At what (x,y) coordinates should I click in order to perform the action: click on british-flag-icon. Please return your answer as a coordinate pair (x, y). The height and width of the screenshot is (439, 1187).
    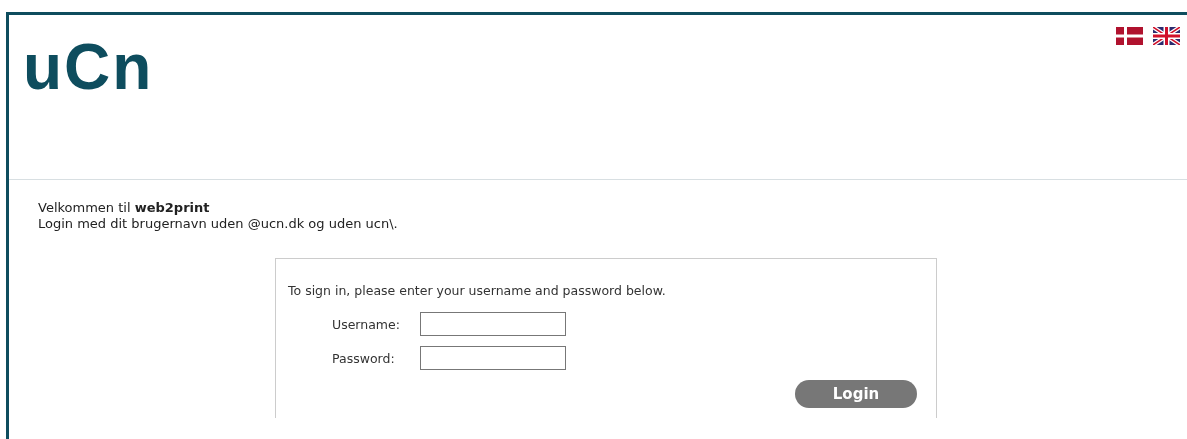
    Looking at the image, I should click on (1166, 36).